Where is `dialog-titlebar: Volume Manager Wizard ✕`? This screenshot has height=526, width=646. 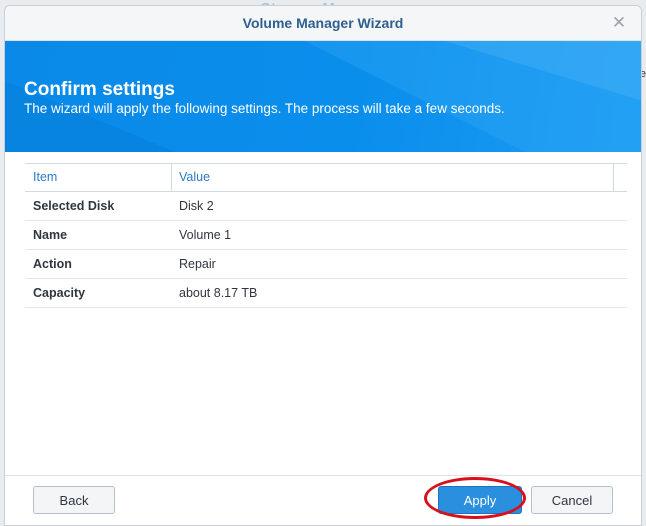 dialog-titlebar: Volume Manager Wizard ✕ is located at coordinates (323, 23).